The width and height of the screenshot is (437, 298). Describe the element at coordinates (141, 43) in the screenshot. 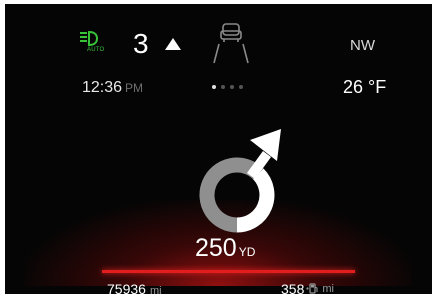

I see `gear-number: 3` at that location.